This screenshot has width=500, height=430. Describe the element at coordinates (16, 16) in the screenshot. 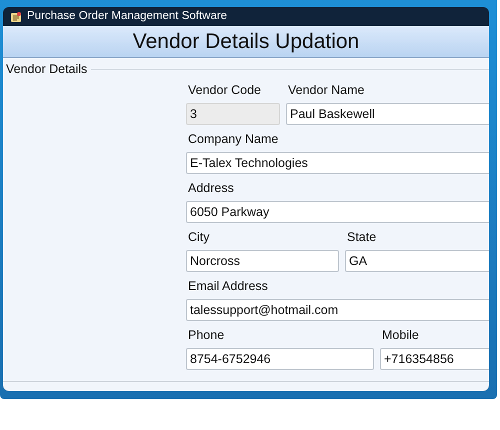

I see `app-icon` at that location.